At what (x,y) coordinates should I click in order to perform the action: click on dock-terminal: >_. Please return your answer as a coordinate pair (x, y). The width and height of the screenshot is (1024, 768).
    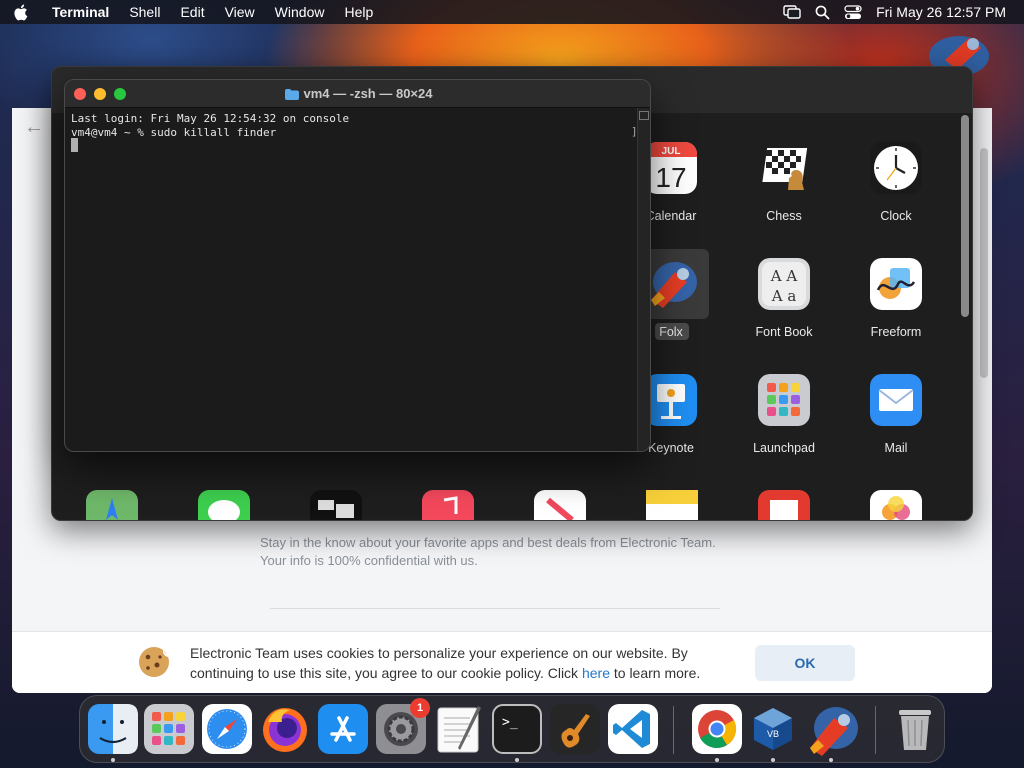
    Looking at the image, I should click on (517, 729).